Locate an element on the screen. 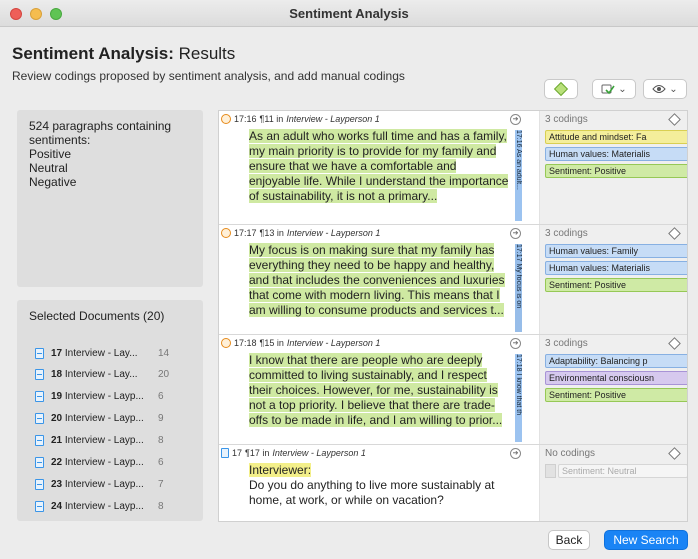 Image resolution: width=698 pixels, height=559 pixels. chevron-down-icon: ⌄ is located at coordinates (673, 89).